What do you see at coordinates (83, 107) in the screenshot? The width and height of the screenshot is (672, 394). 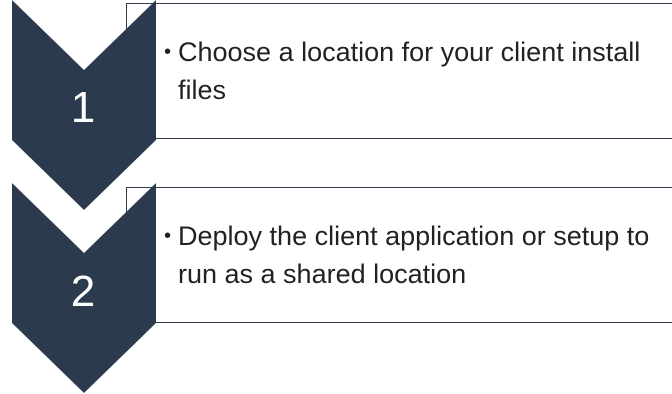 I see `step-1-number: 1` at bounding box center [83, 107].